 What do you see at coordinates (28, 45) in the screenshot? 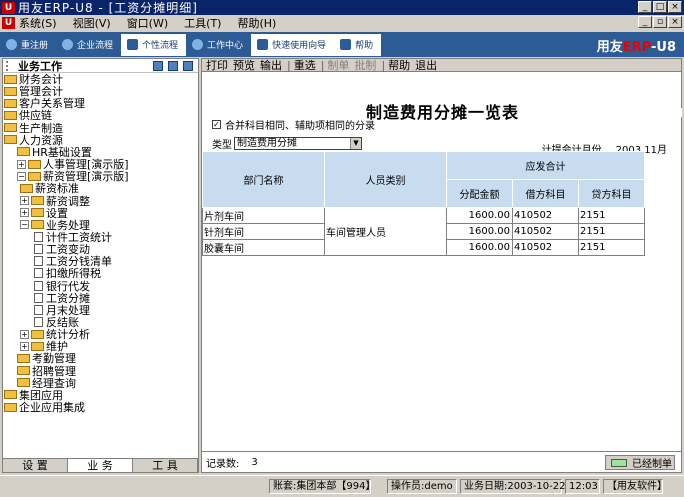
I see `reregister-button: 重注册` at bounding box center [28, 45].